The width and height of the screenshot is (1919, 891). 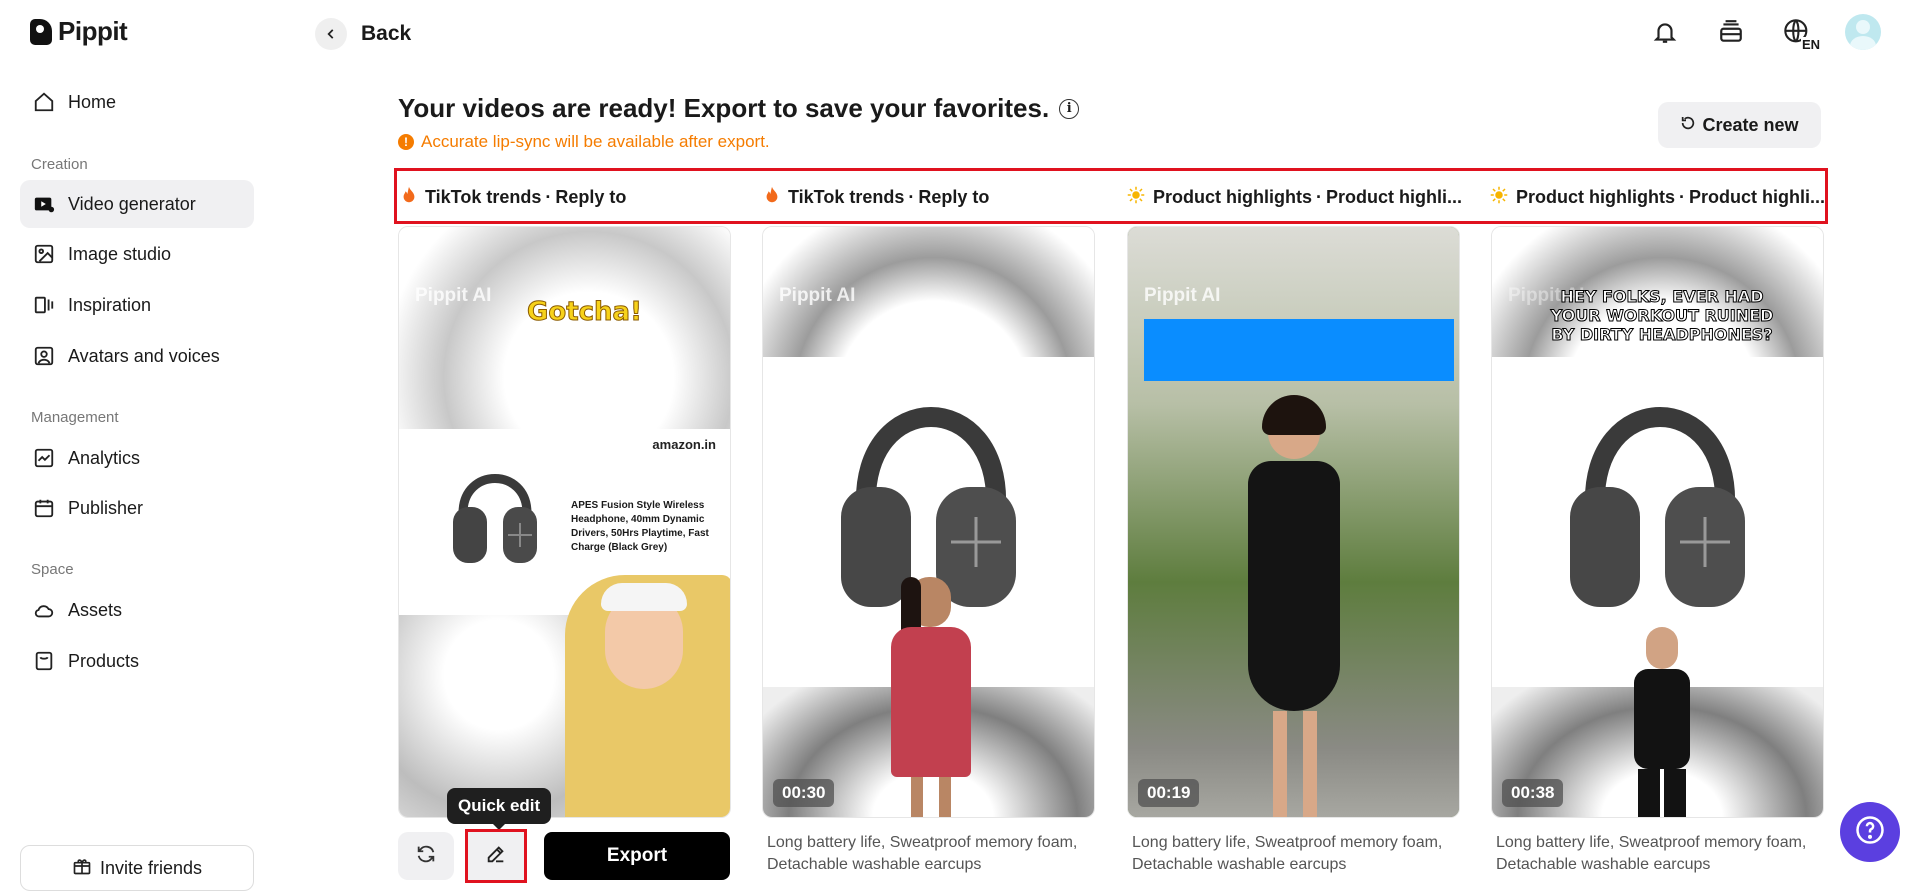 I want to click on video-thumbnail-top, so click(x=564, y=328).